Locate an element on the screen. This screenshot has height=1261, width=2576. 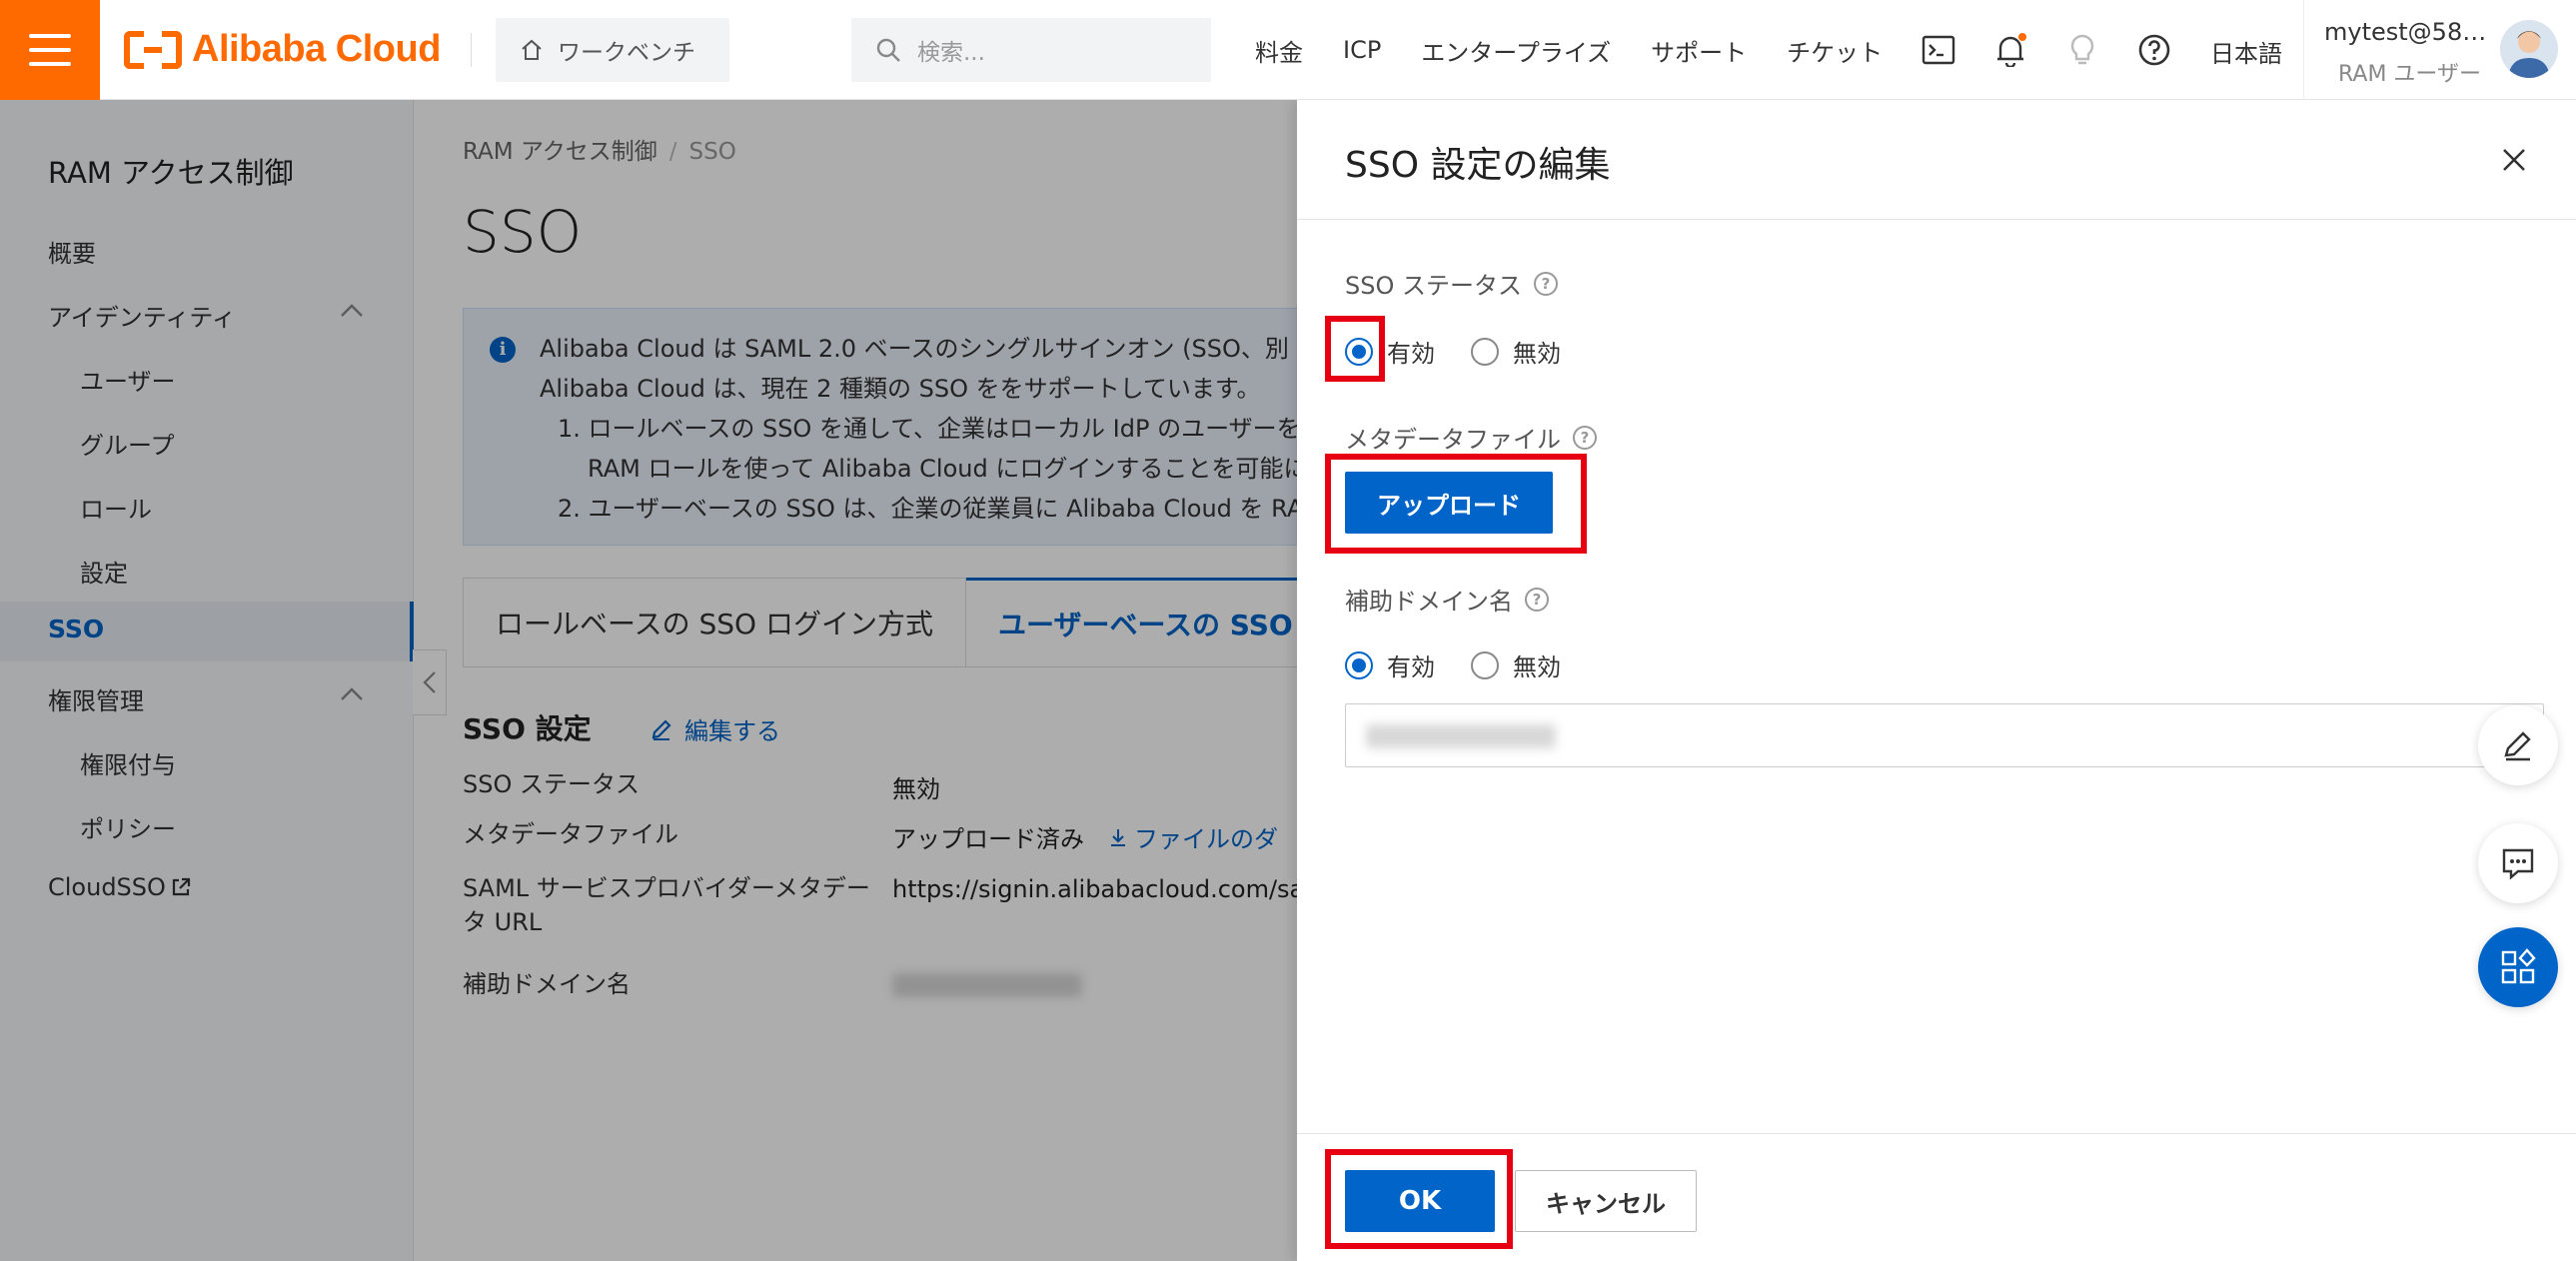
nav-support: サポート is located at coordinates (1699, 50).